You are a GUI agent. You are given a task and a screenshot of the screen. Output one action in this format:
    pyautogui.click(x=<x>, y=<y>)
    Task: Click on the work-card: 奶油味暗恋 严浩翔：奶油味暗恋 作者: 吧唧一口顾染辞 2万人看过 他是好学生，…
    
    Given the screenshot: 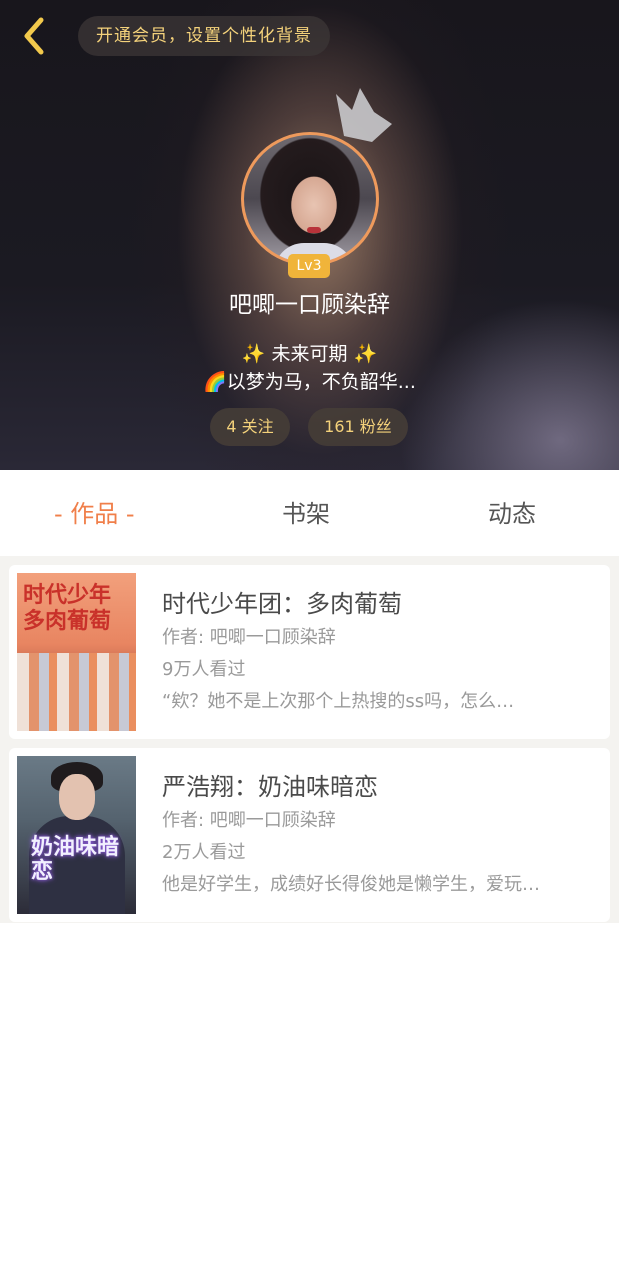 What is the action you would take?
    pyautogui.click(x=309, y=835)
    